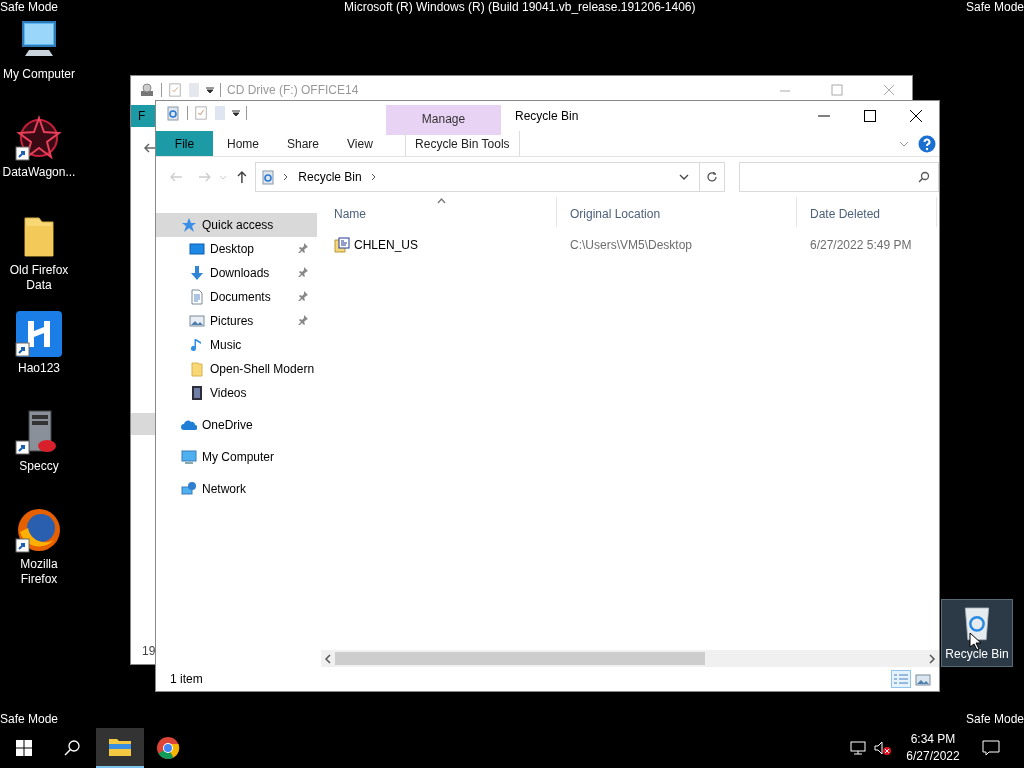  Describe the element at coordinates (236, 393) in the screenshot. I see `sidebar-item: Videos` at that location.